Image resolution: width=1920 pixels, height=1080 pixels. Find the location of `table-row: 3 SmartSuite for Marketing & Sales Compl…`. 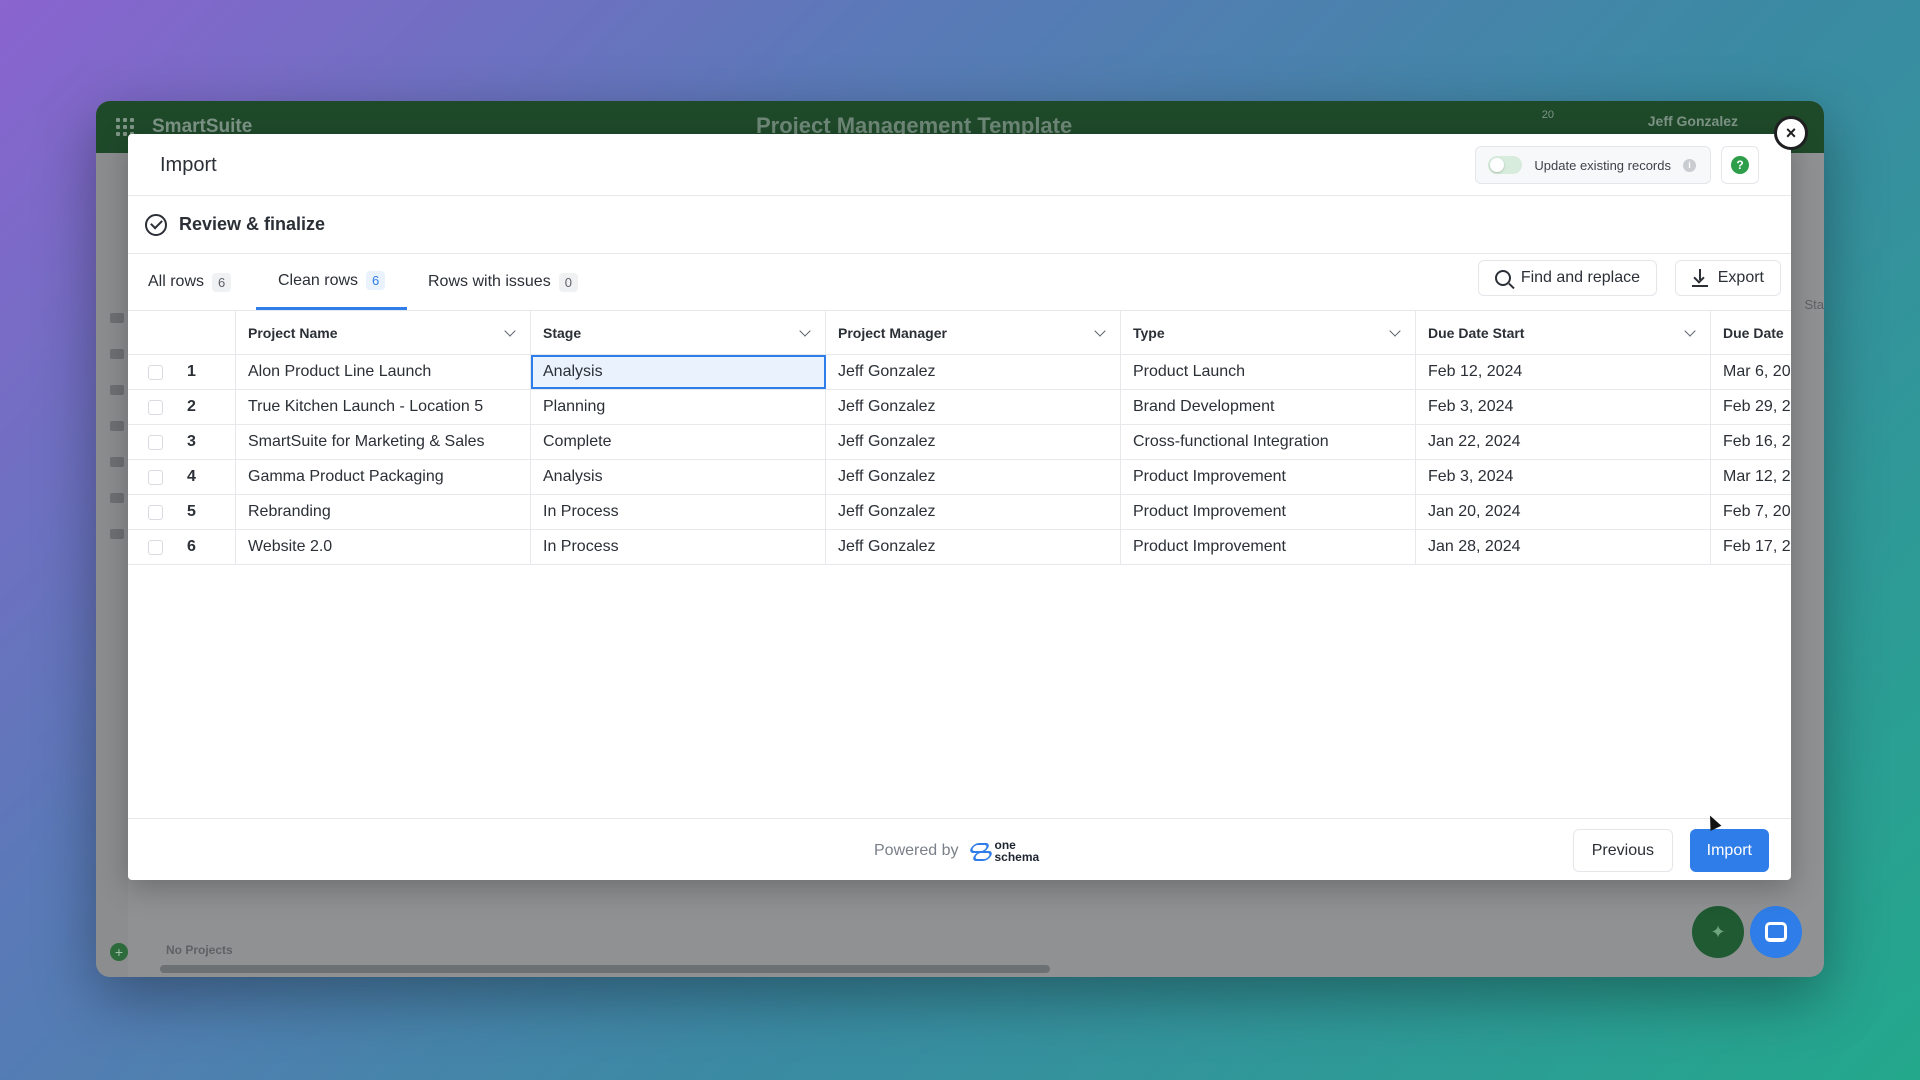

table-row: 3 SmartSuite for Marketing & Sales Compl… is located at coordinates (959, 442).